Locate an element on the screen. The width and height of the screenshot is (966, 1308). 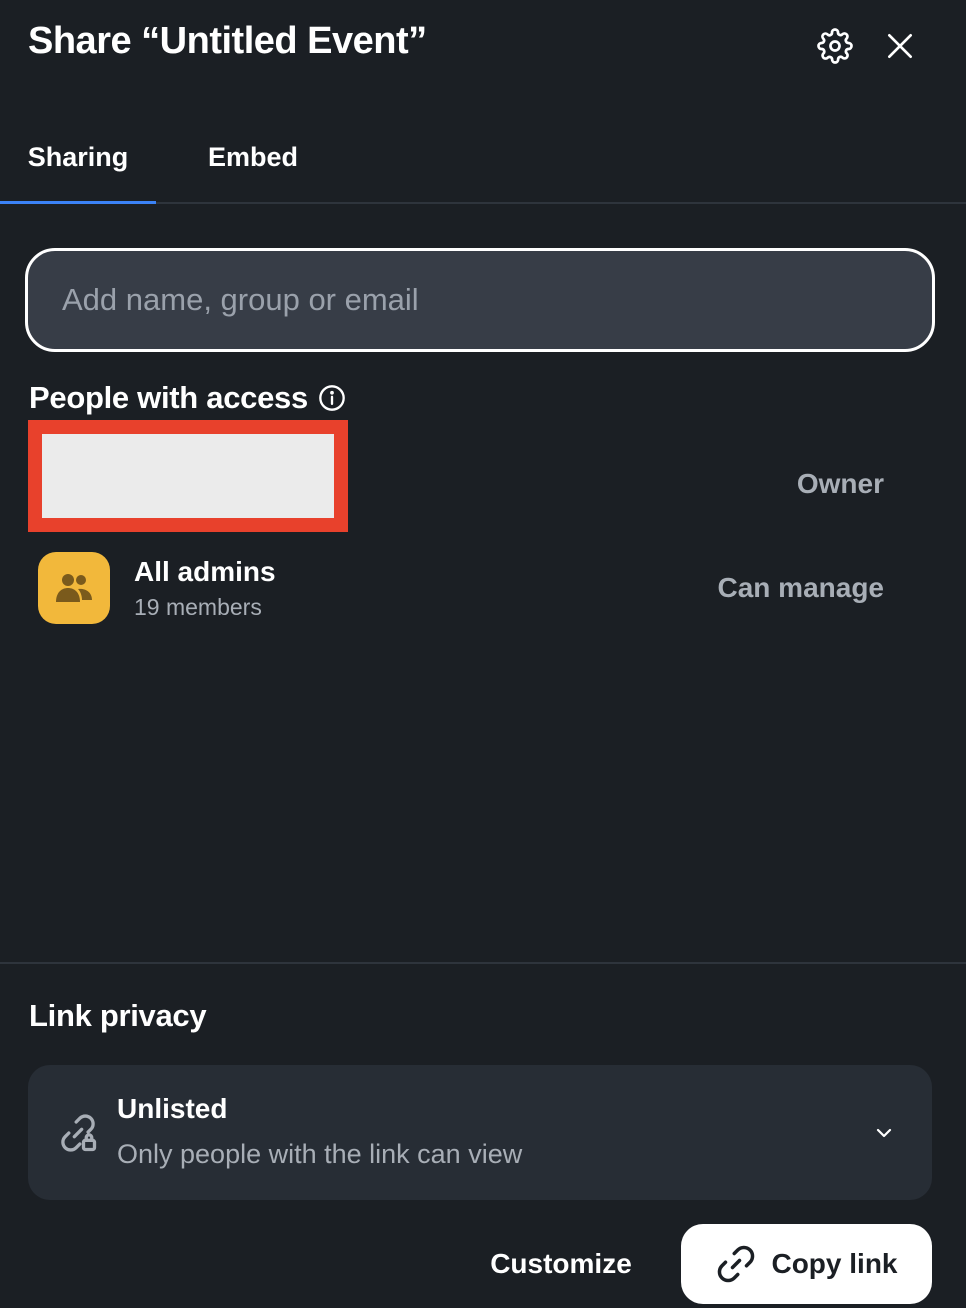
close-icon is located at coordinates (900, 46).